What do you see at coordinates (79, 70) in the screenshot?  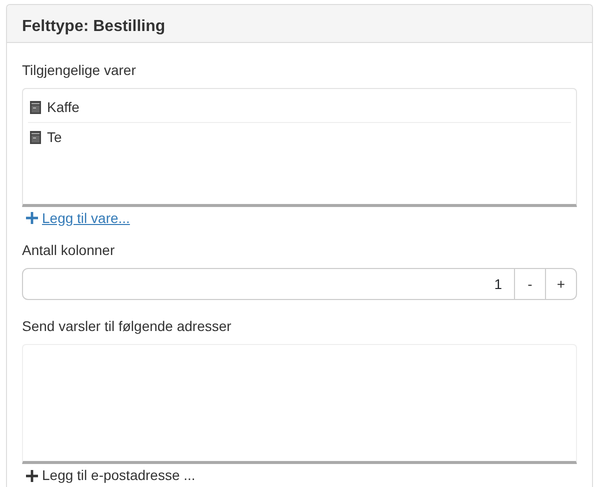 I see `field-label: Tilgjengelige varer` at bounding box center [79, 70].